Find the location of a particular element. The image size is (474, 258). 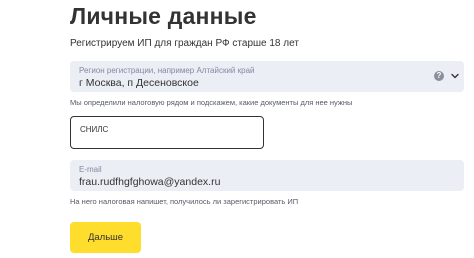

page-title: Личные данные is located at coordinates (163, 16).